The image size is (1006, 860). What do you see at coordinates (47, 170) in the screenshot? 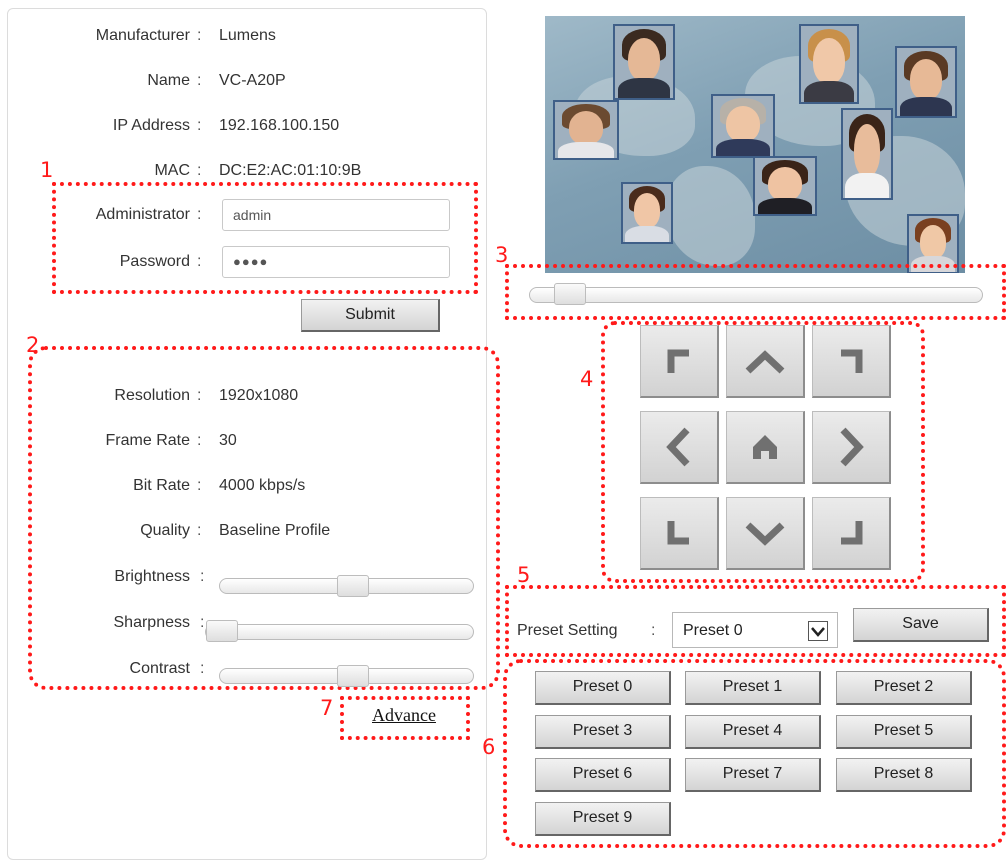
I see `marker-1: 1` at bounding box center [47, 170].